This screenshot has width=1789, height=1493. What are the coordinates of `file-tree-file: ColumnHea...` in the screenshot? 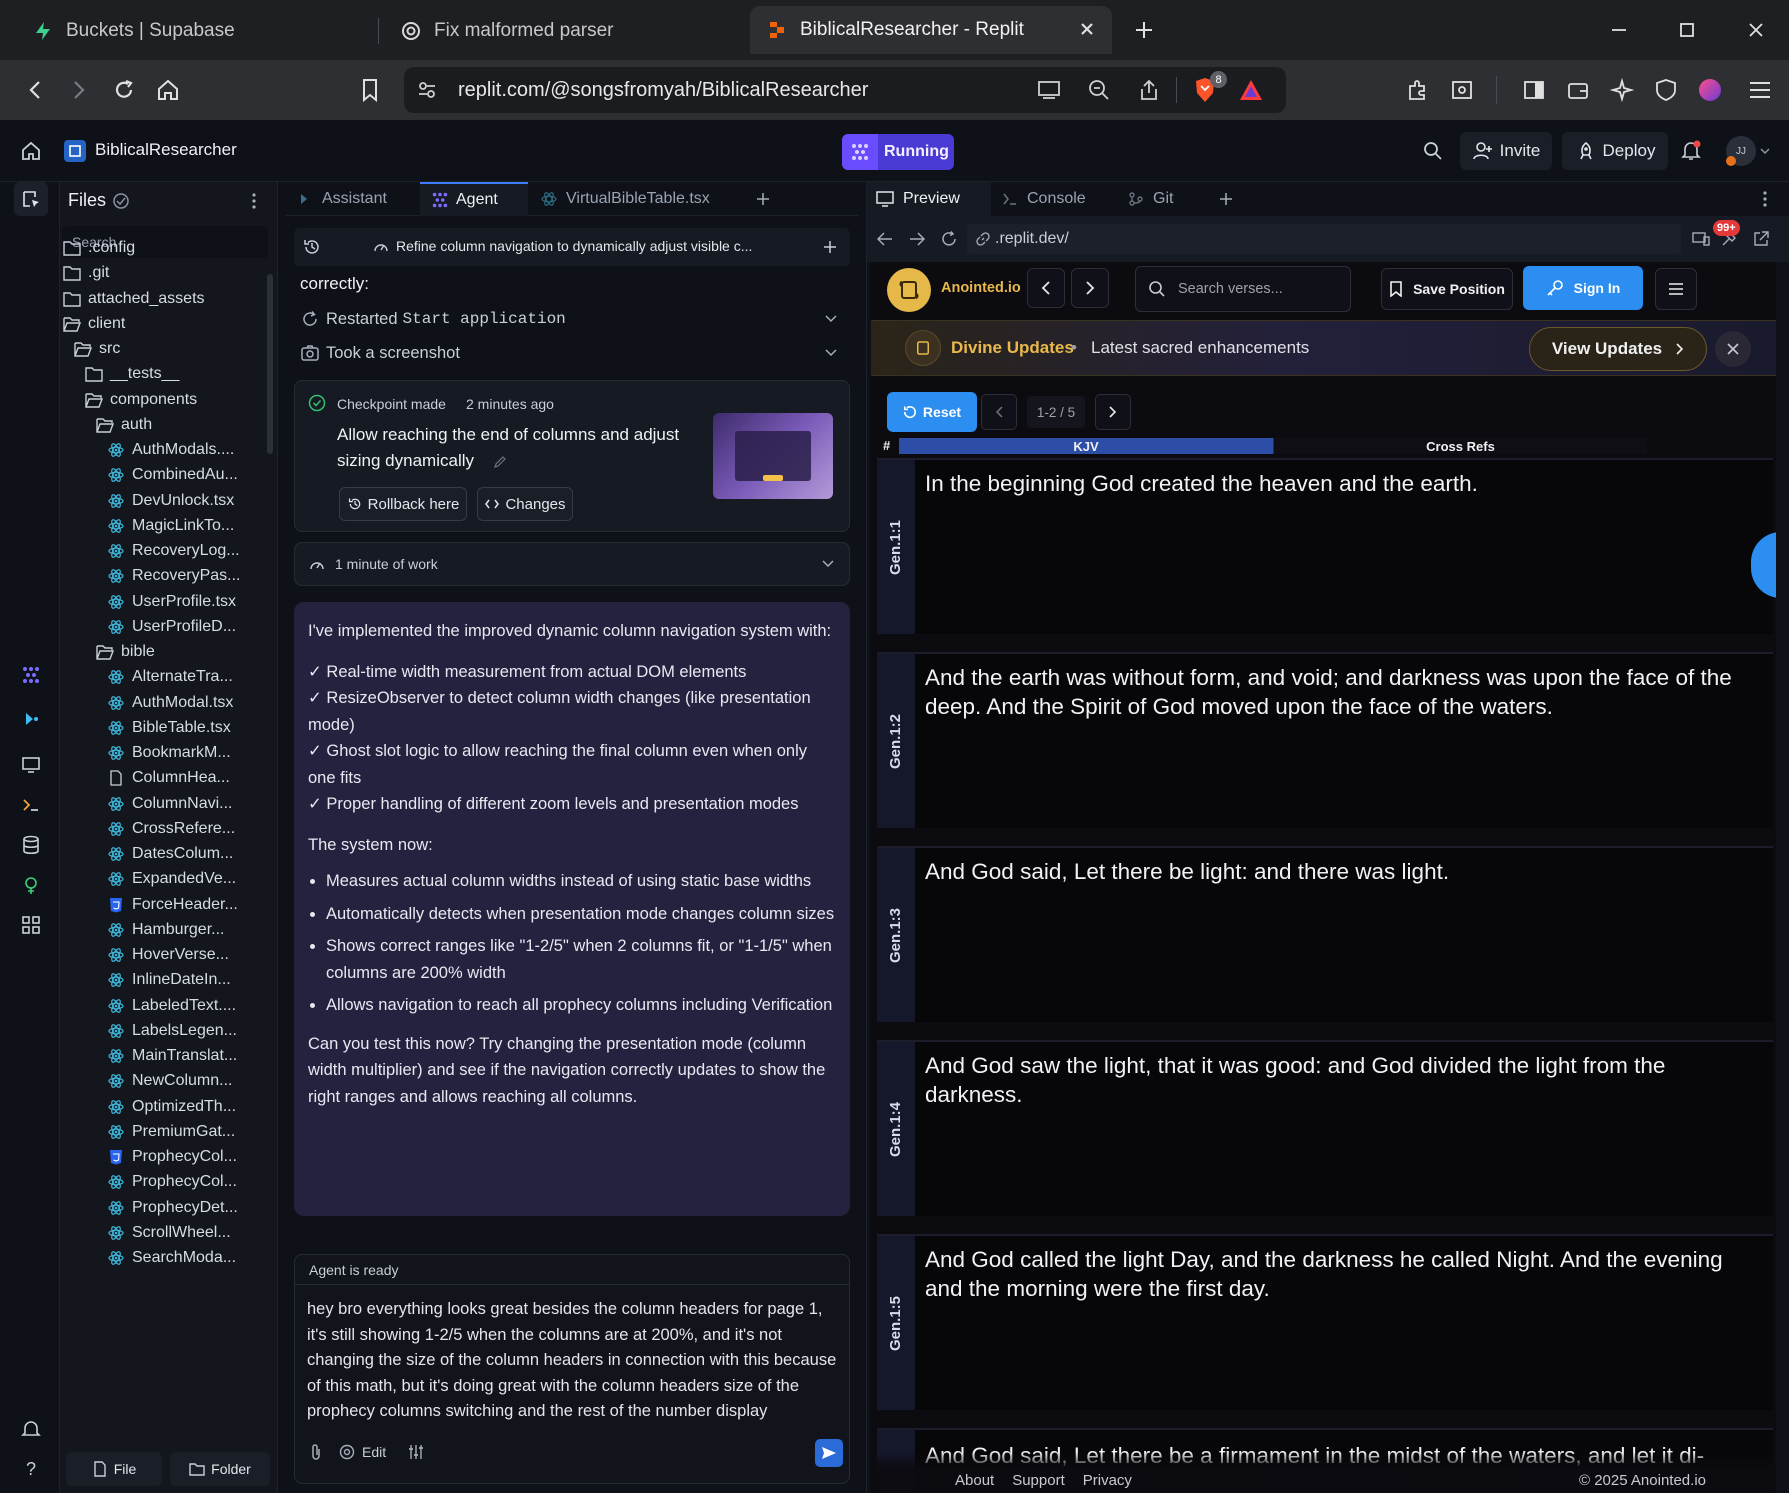 It's located at (168, 778).